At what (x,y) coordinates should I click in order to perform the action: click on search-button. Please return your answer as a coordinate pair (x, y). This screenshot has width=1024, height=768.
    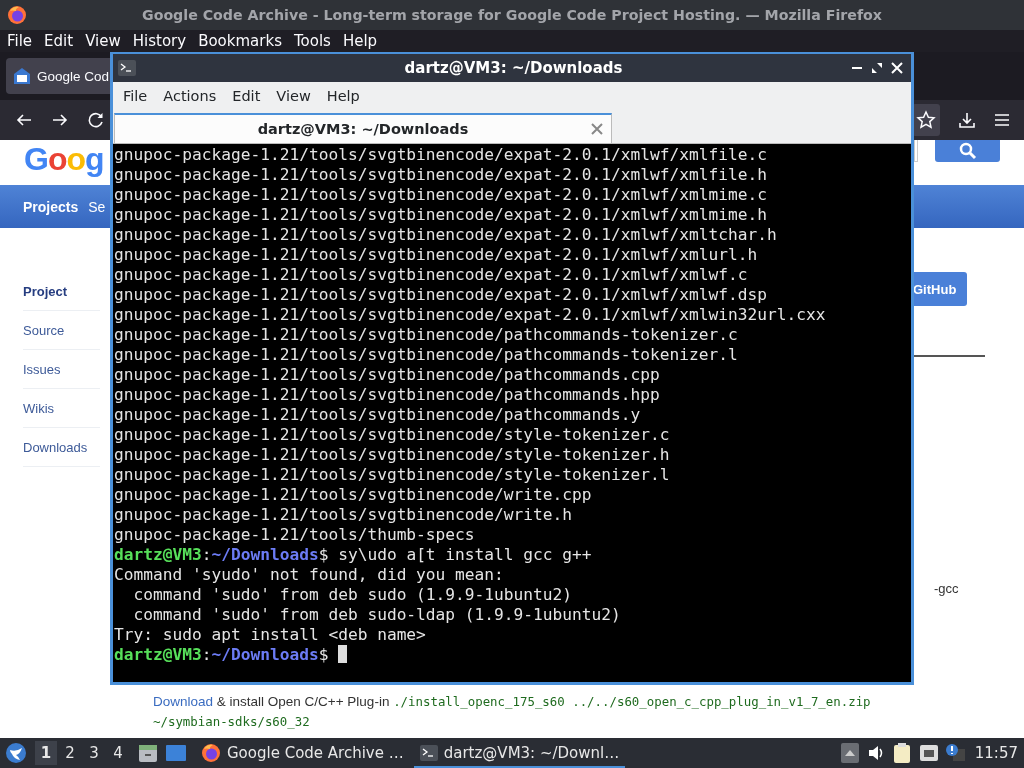
    Looking at the image, I should click on (967, 151).